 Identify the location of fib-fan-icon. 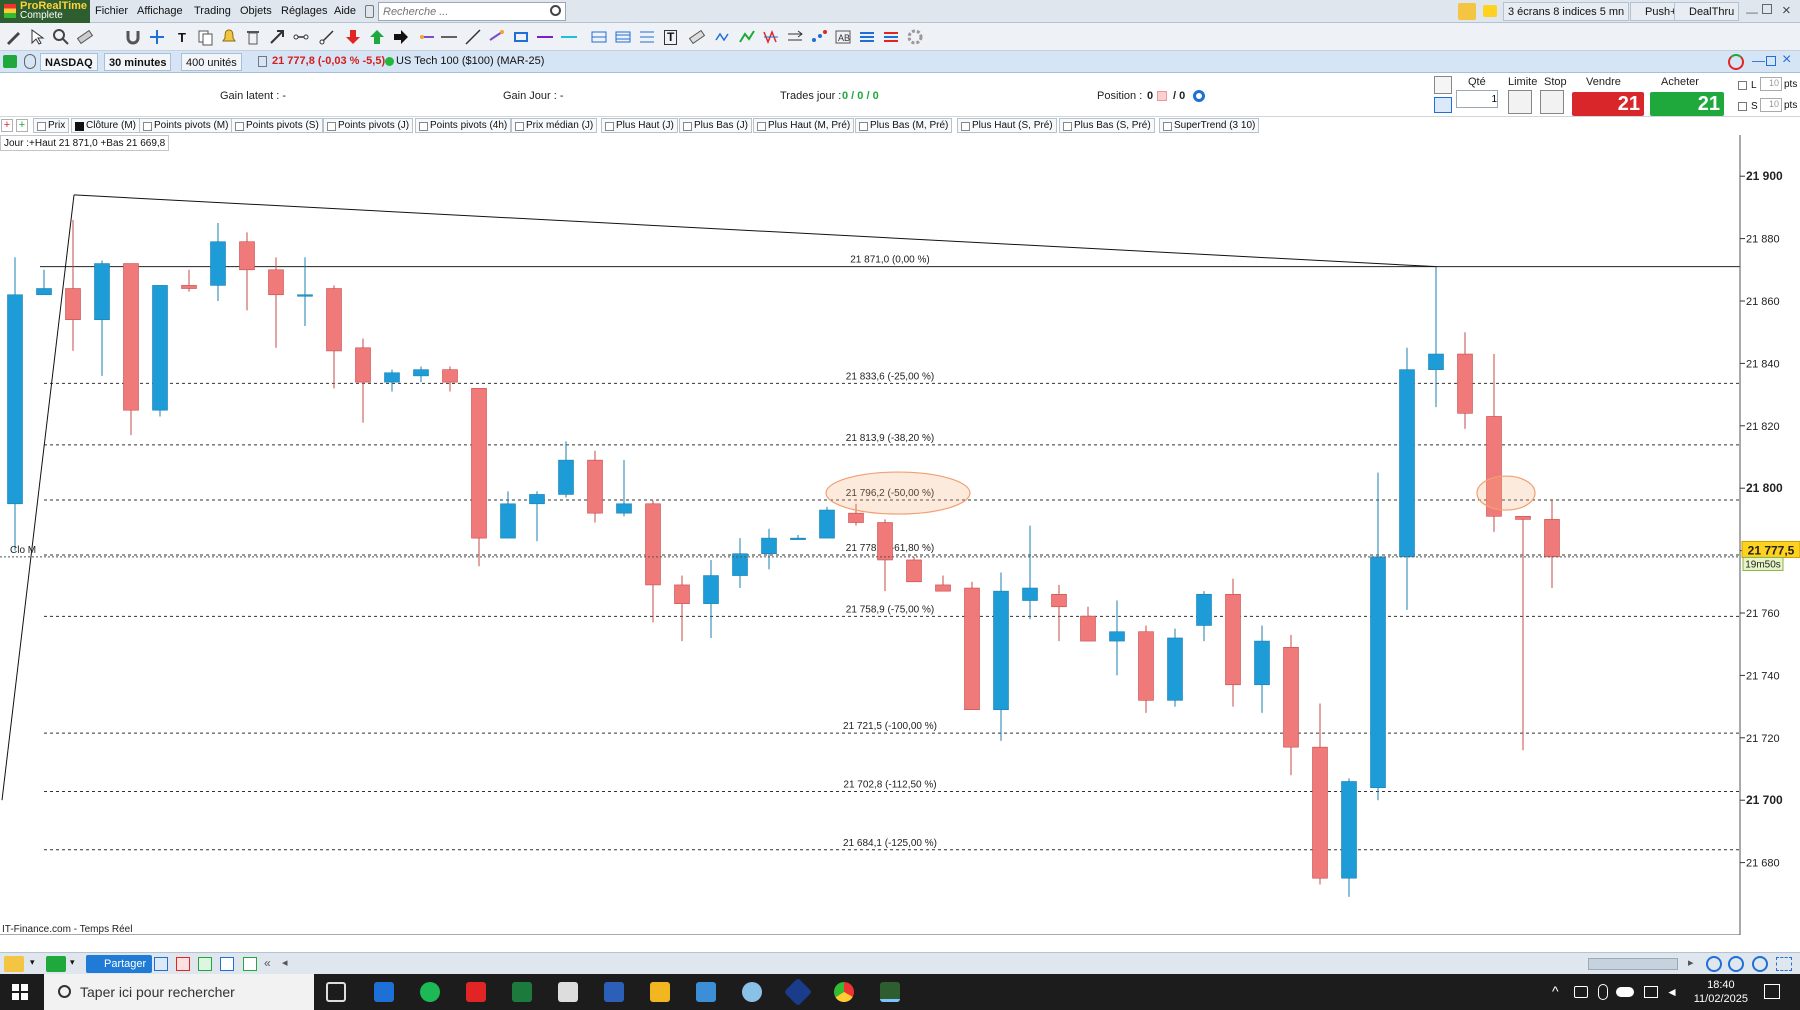
(647, 37).